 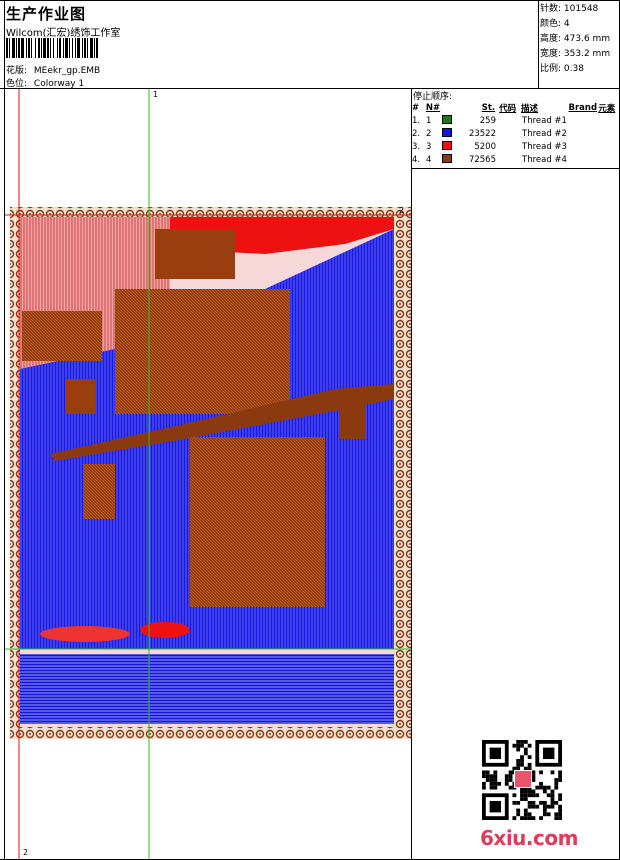 I want to click on bracket, so click(x=352, y=419).